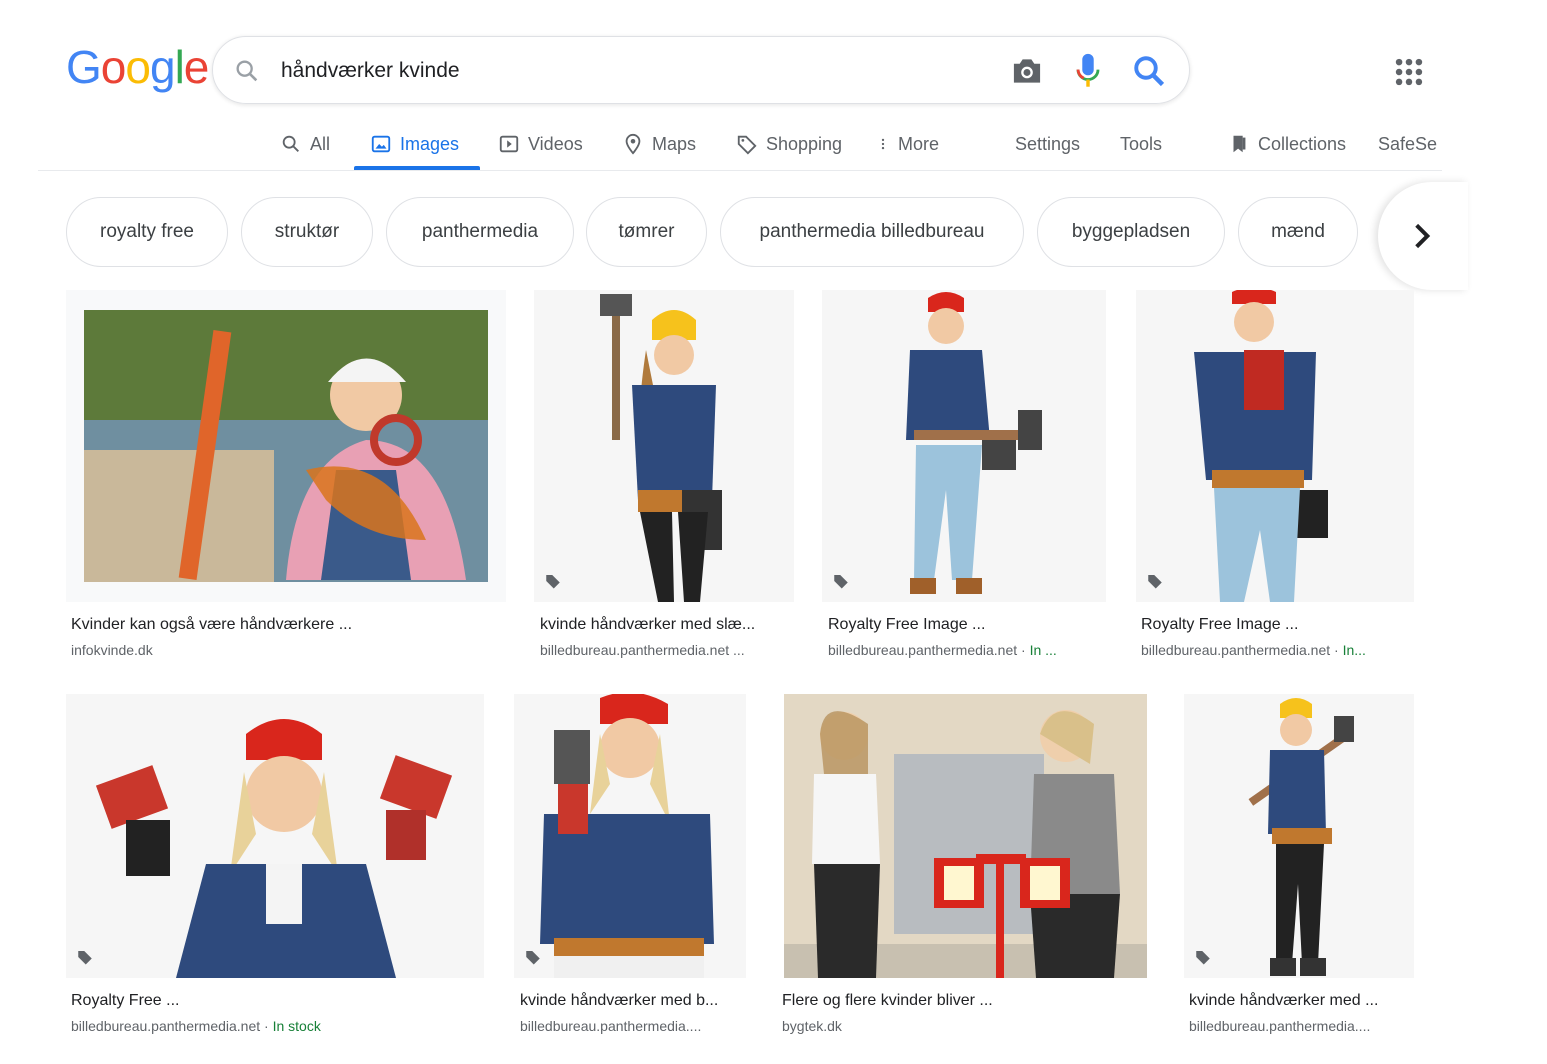 This screenshot has height=1064, width=1547. I want to click on tab-settings: Settings, so click(1047, 144).